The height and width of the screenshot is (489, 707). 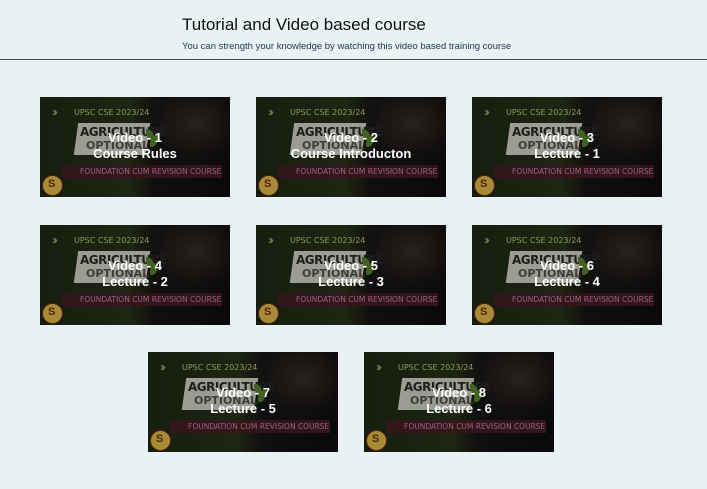 I want to click on video-caption: Video - 7 Lecture - 5, so click(x=243, y=401).